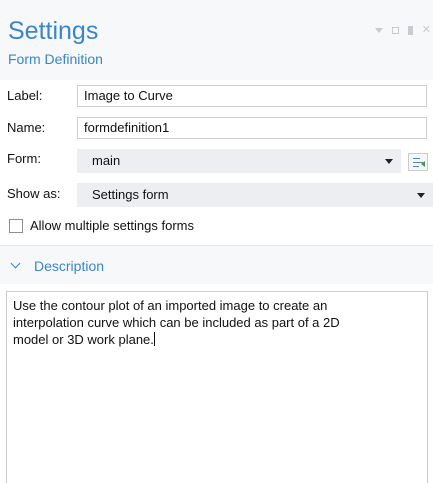 The height and width of the screenshot is (483, 433). Describe the element at coordinates (426, 30) in the screenshot. I see `close-icon: ✕` at that location.